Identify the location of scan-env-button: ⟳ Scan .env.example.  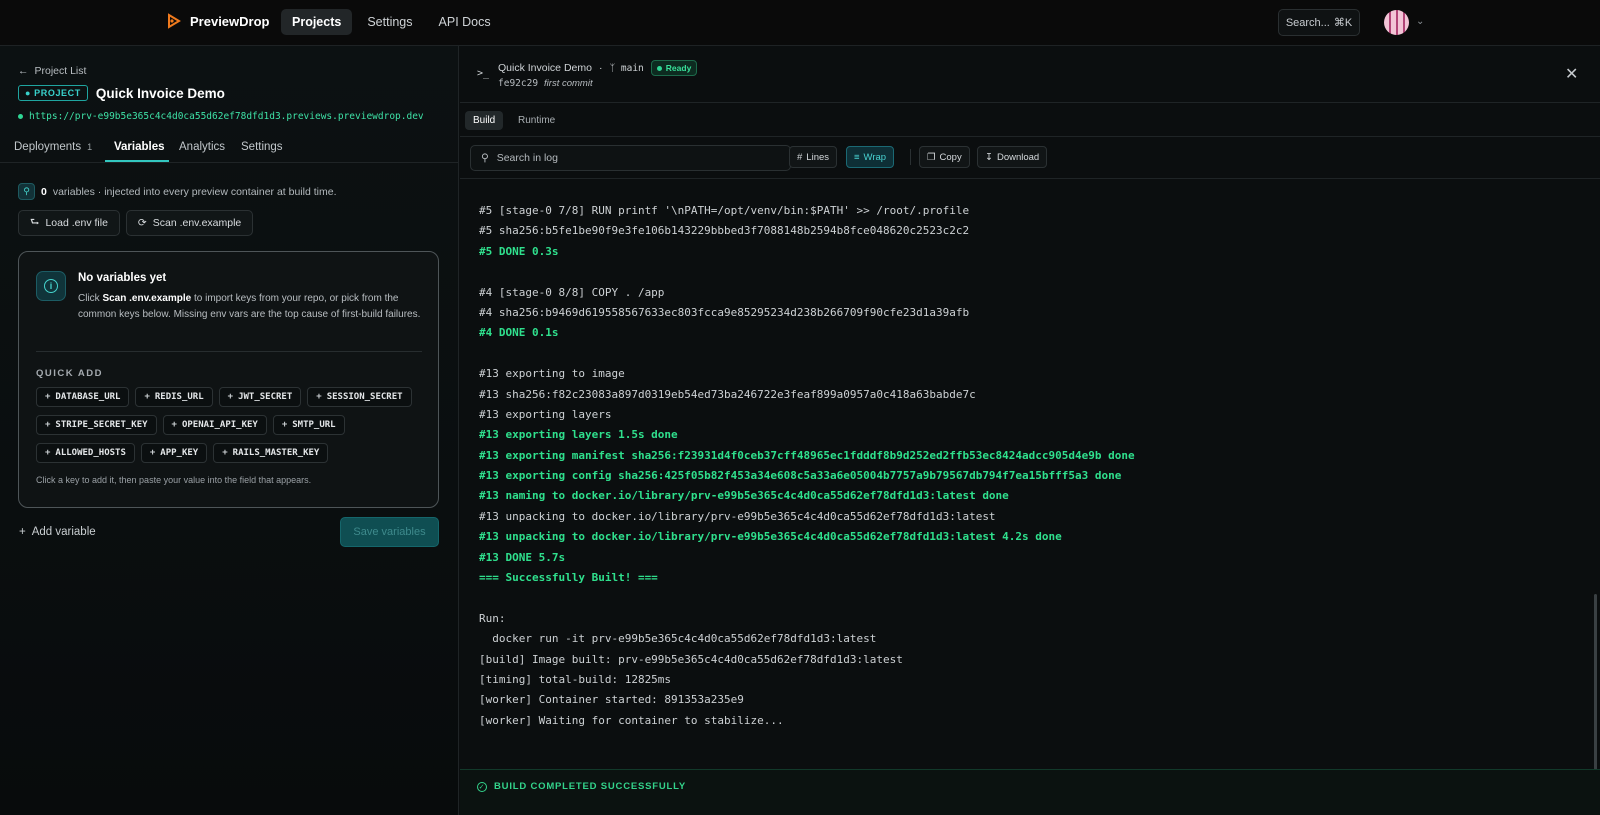
(189, 223).